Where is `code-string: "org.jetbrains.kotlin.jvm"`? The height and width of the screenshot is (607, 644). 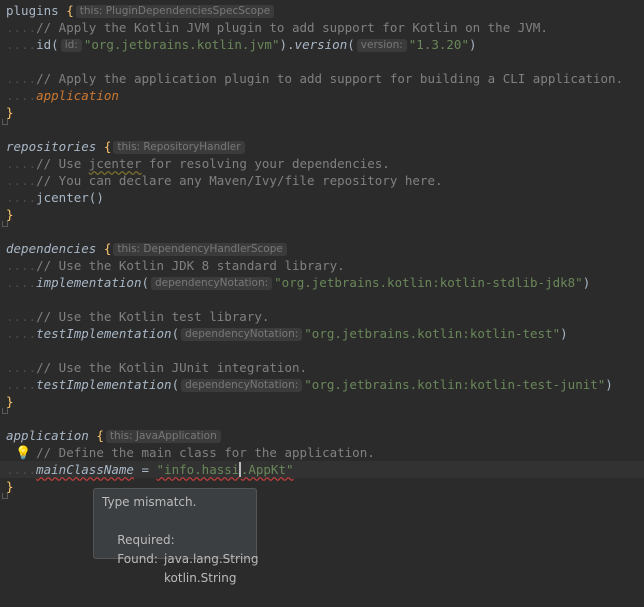 code-string: "org.jetbrains.kotlin.jvm" is located at coordinates (181, 44).